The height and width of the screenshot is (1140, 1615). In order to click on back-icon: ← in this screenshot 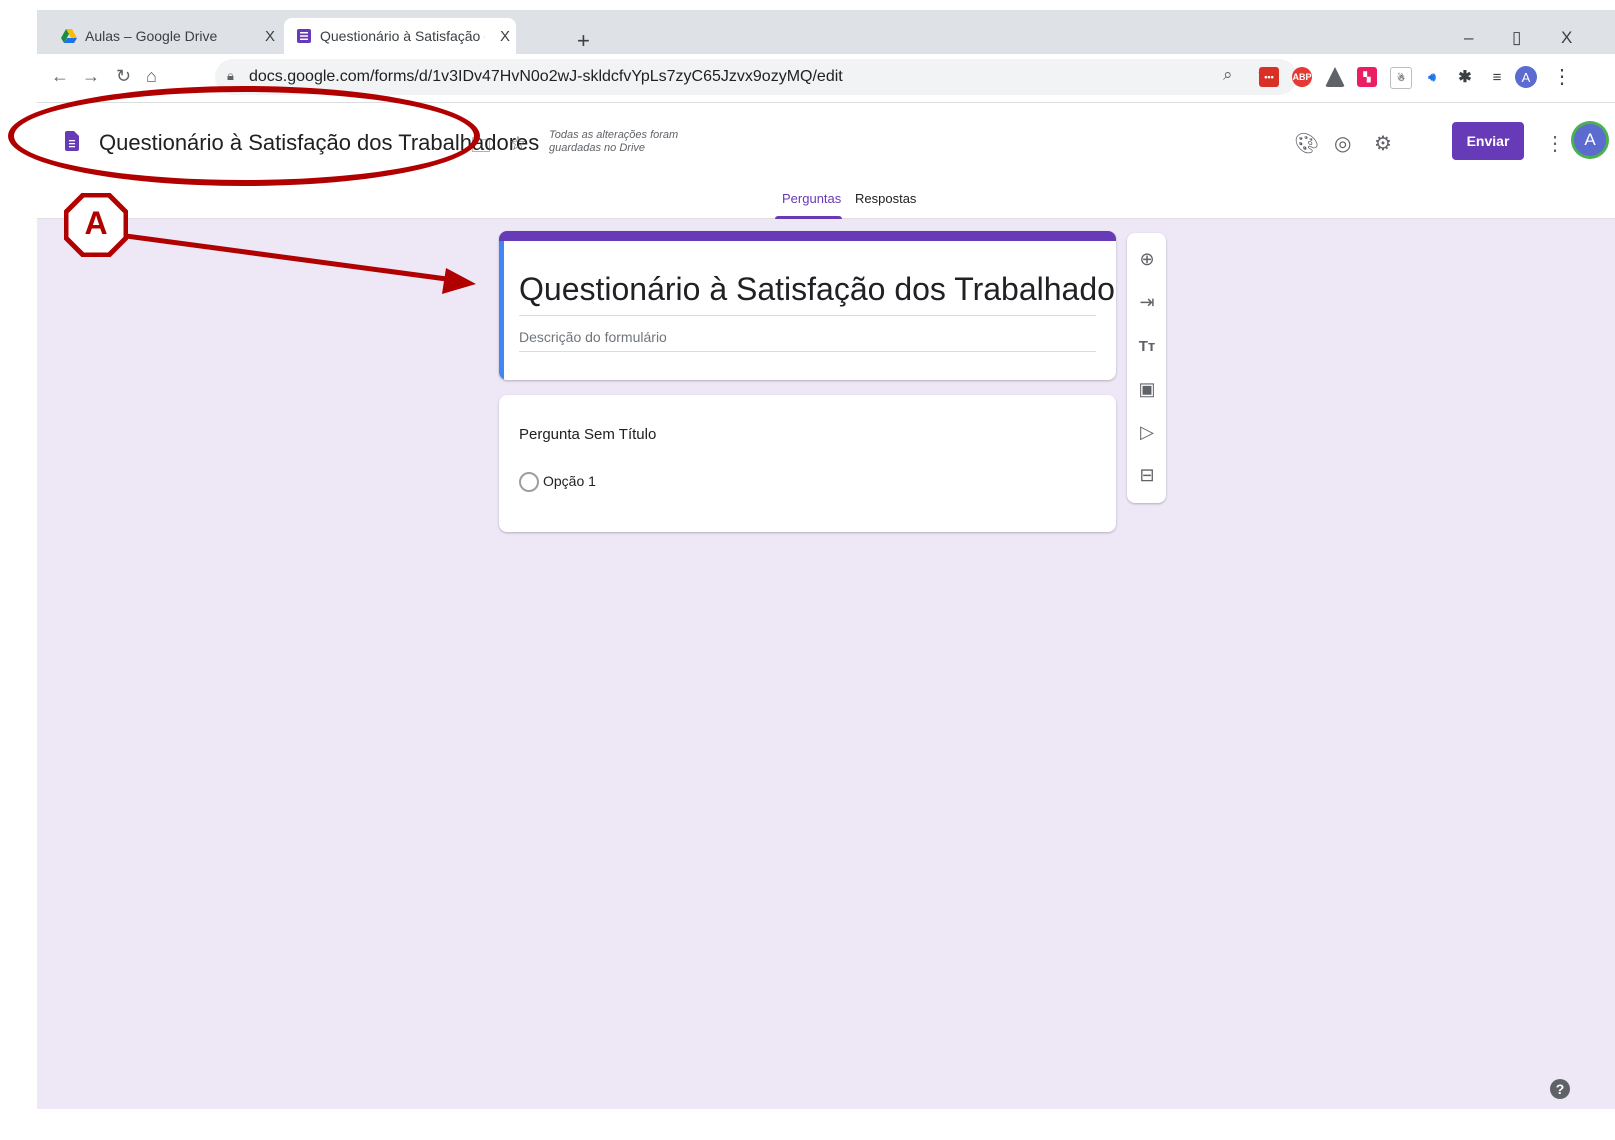, I will do `click(60, 76)`.